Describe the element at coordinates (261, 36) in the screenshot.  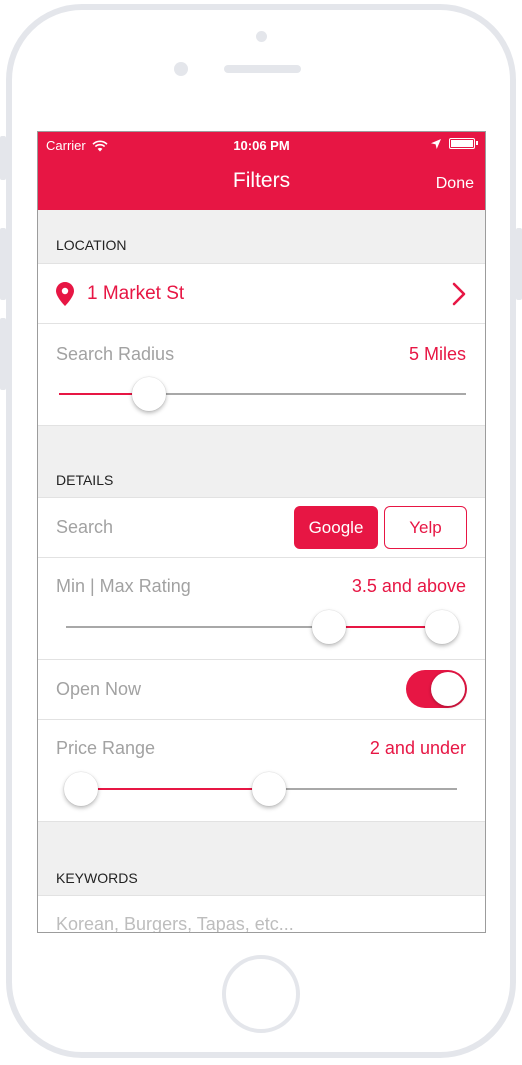
I see `front-camera` at that location.